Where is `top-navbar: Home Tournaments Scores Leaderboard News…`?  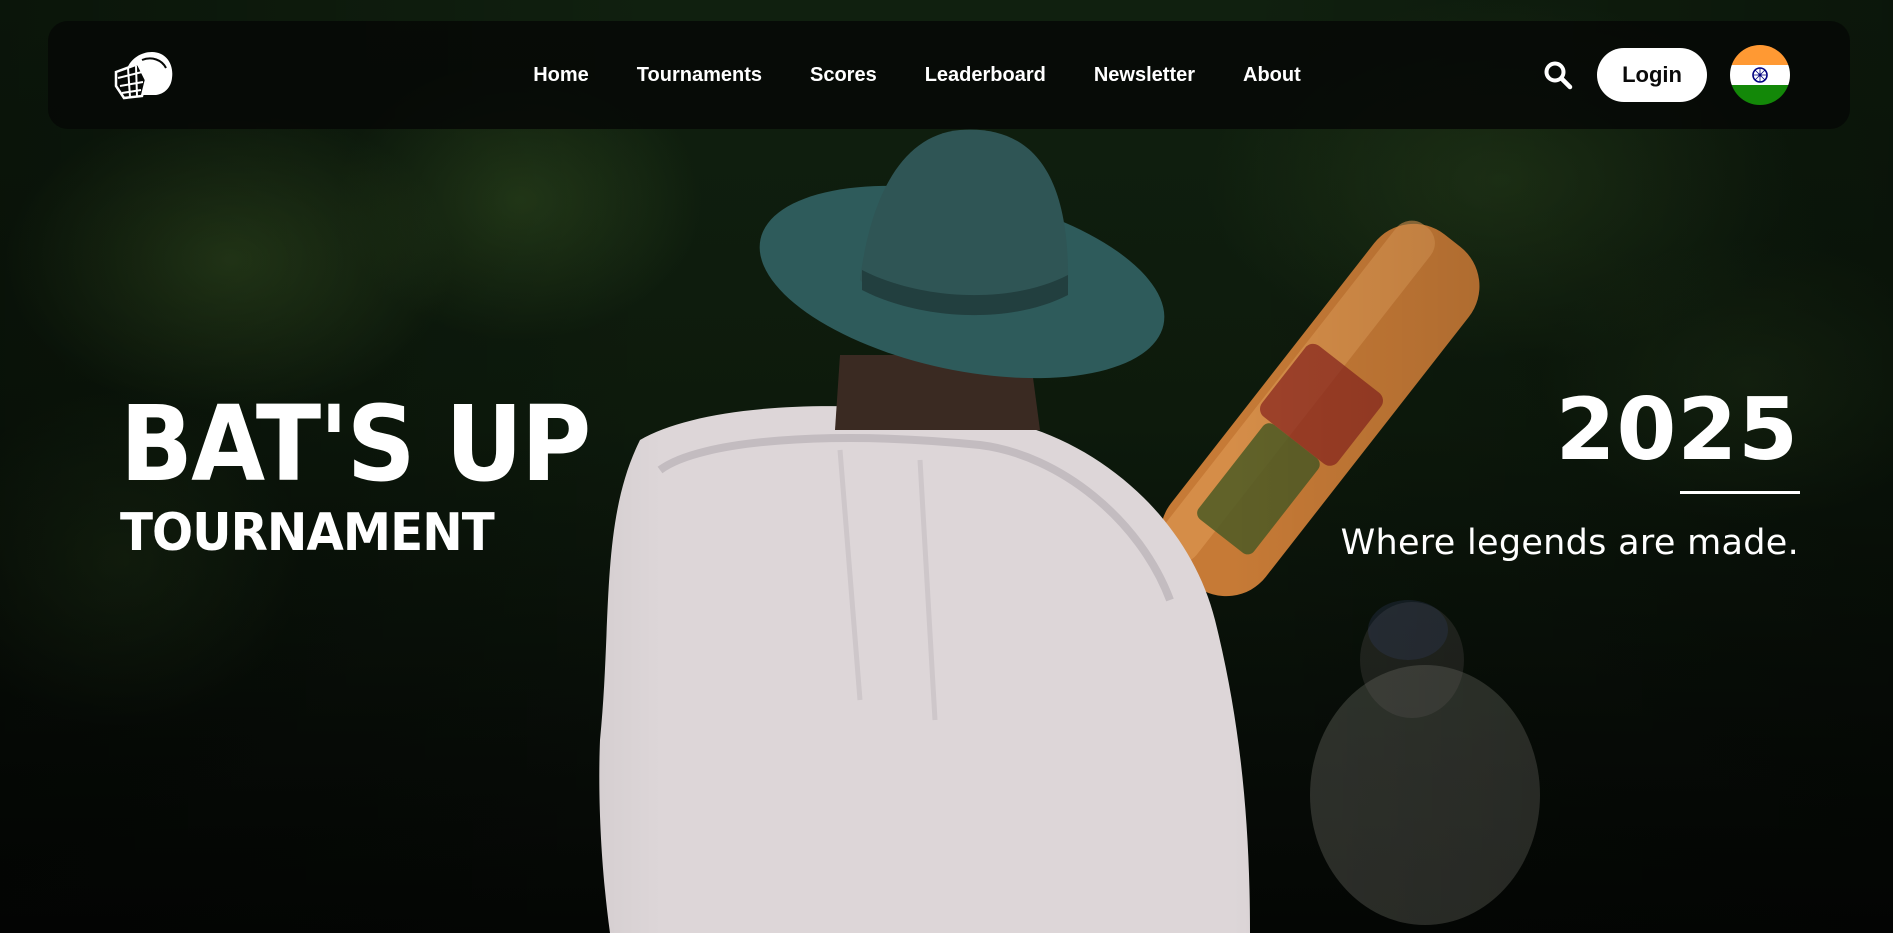
top-navbar: Home Tournaments Scores Leaderboard News… is located at coordinates (949, 75).